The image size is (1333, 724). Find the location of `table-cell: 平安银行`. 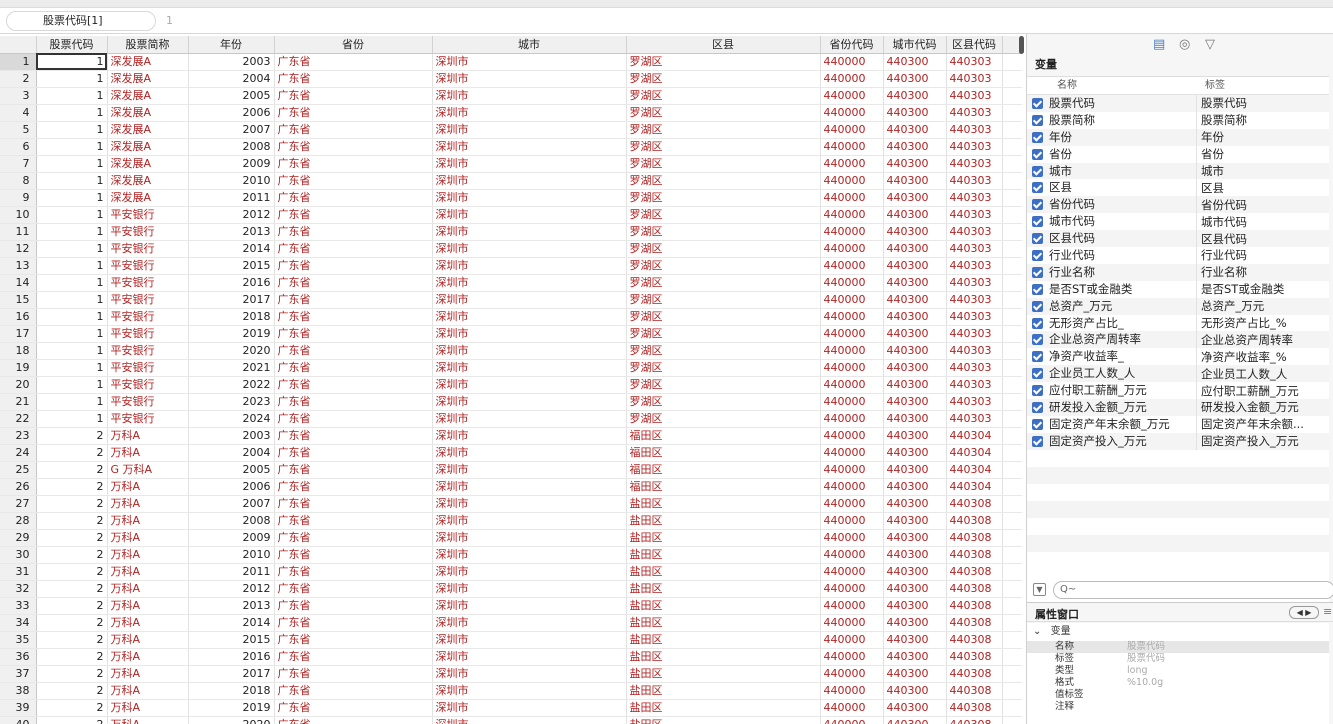

table-cell: 平安银行 is located at coordinates (148, 351).